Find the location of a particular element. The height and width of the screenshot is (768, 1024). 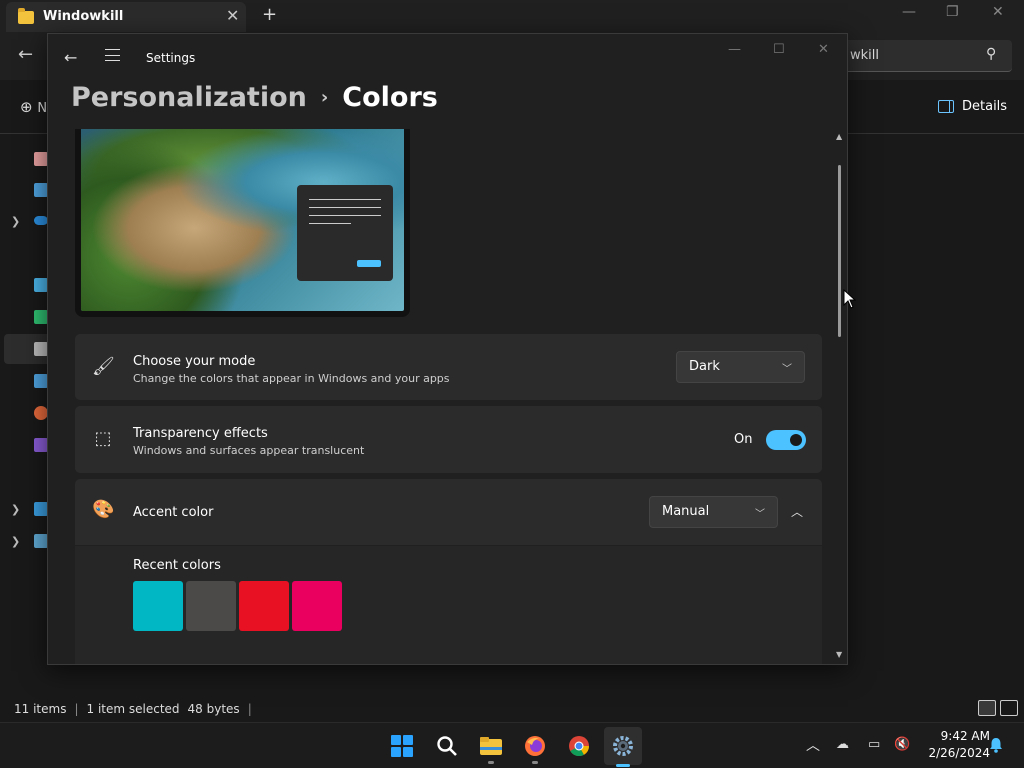

file-explorer-icon is located at coordinates (491, 746).